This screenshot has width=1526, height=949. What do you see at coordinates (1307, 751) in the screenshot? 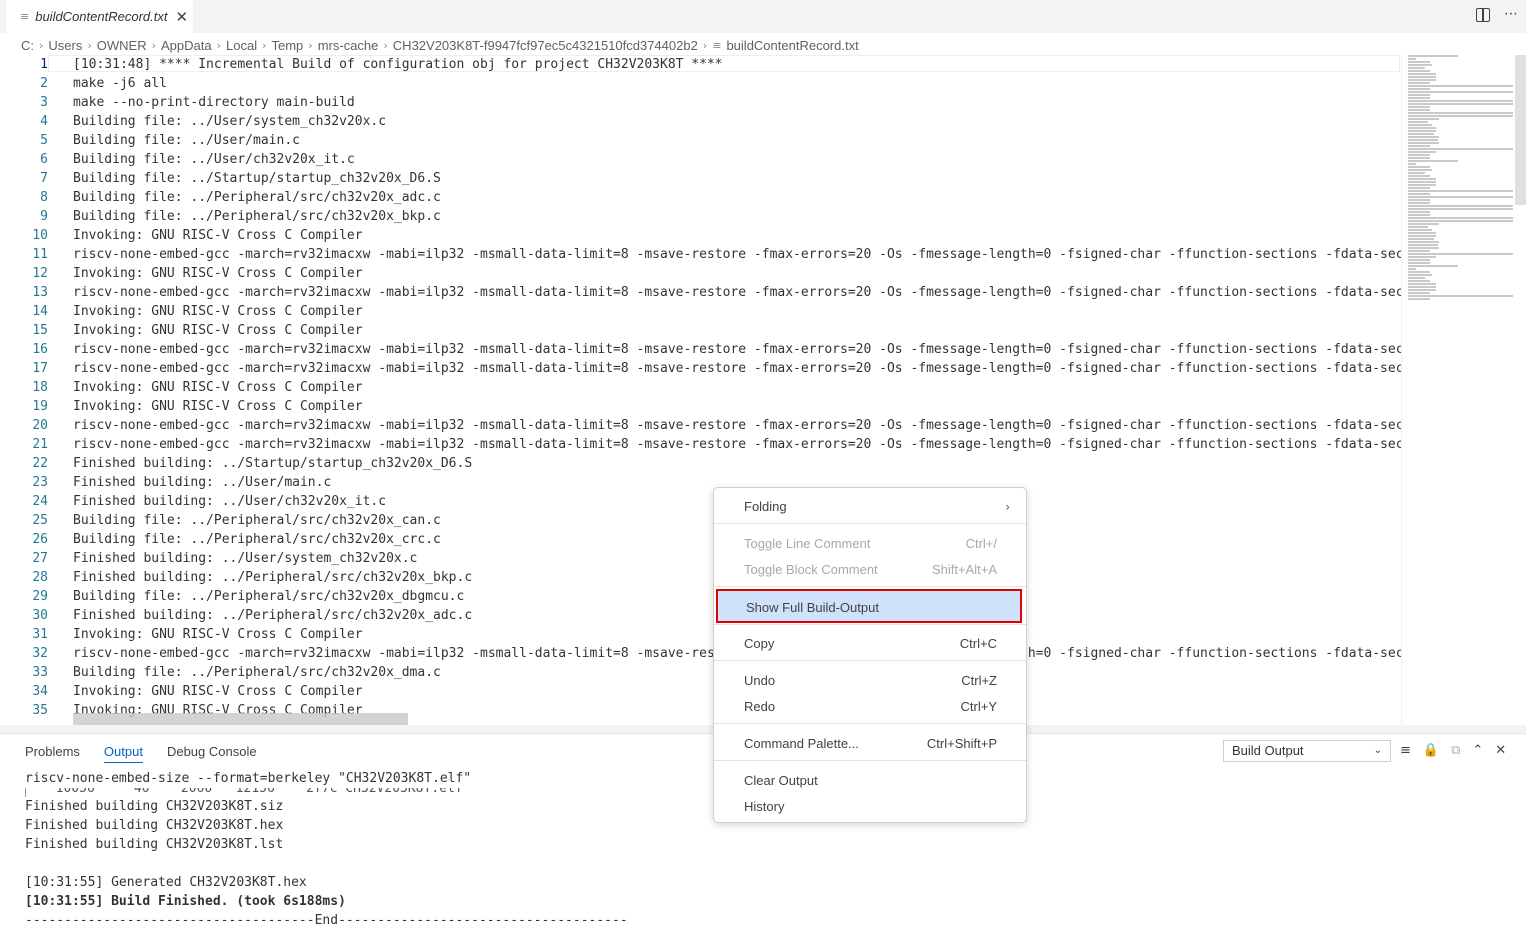
I see `output-channel-select: Build Output ⌄` at bounding box center [1307, 751].